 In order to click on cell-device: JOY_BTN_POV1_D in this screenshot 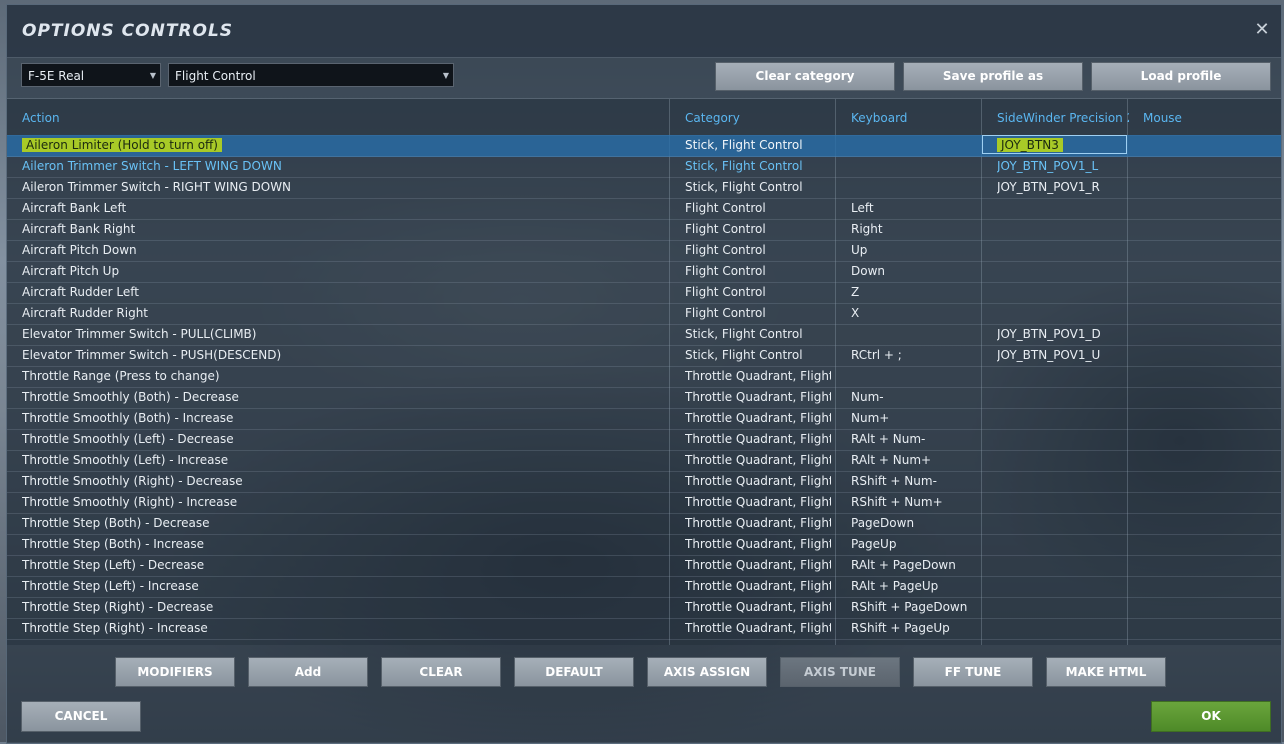, I will do `click(1061, 334)`.